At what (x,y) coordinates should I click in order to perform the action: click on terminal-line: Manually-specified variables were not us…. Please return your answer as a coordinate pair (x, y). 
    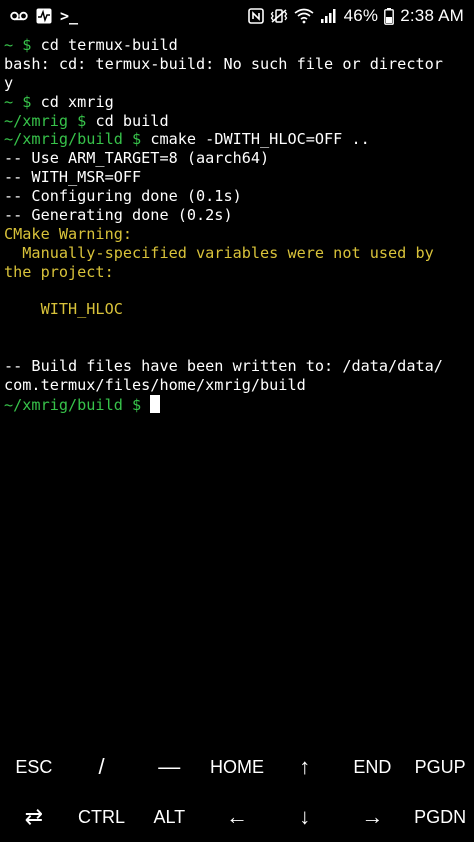
    Looking at the image, I should click on (237, 253).